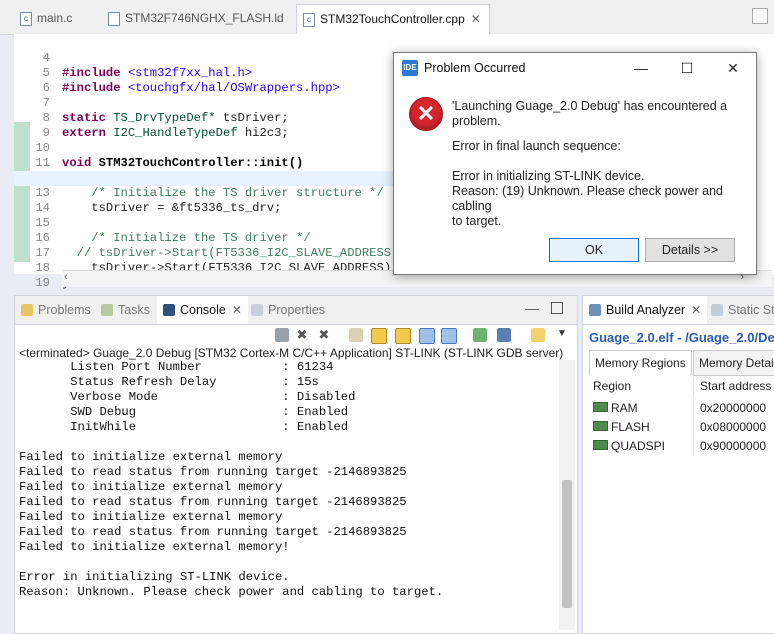 The width and height of the screenshot is (774, 634). I want to click on tab-linker-script: STM32F746NGHX_FLASH.ld, so click(196, 18).